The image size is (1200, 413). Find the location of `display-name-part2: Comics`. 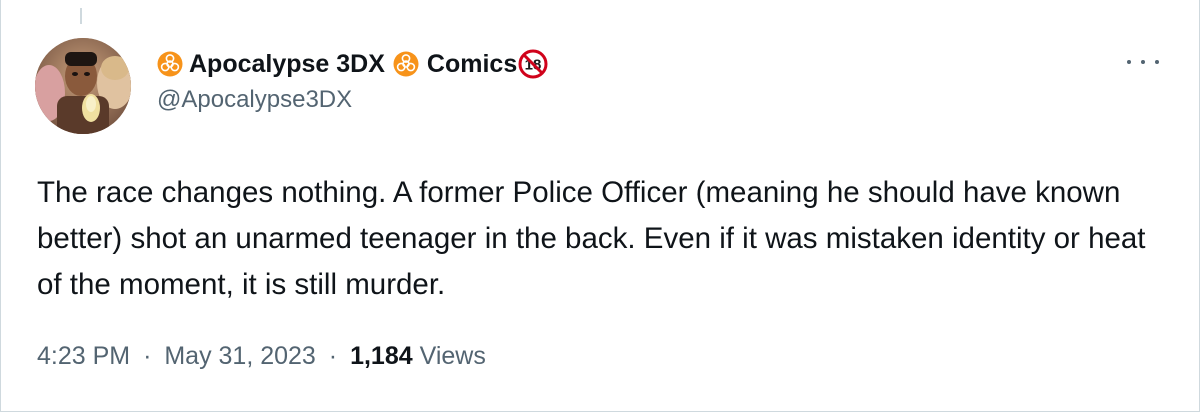

display-name-part2: Comics is located at coordinates (472, 64).